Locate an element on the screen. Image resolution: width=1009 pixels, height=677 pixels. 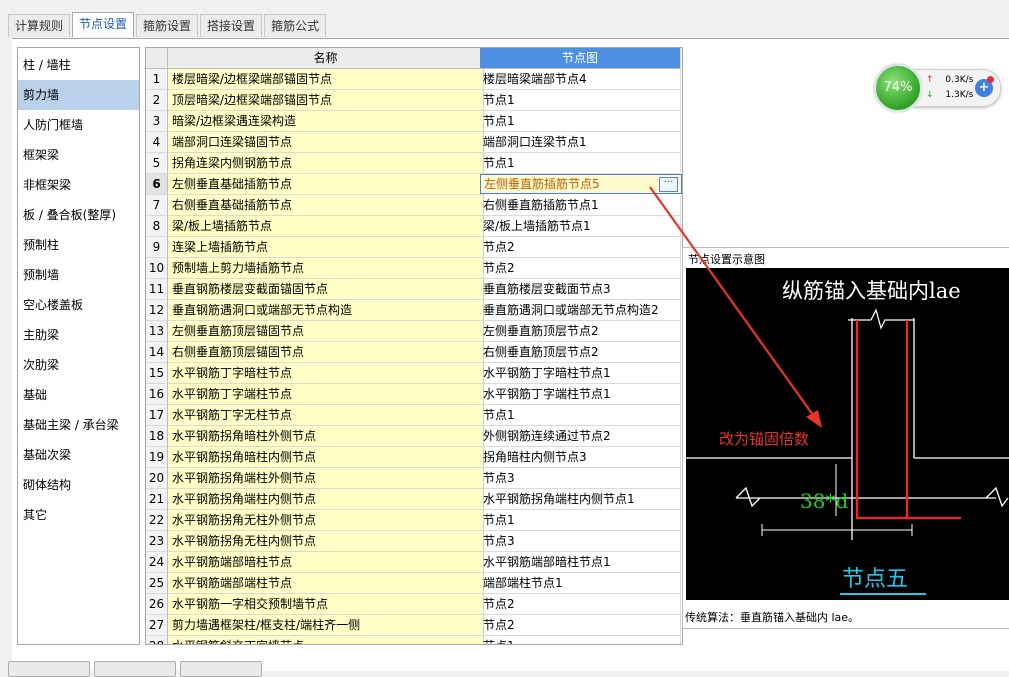
table-row: 11 垂直钢筋楼层变截面锚固节点 垂直筋楼层变截面节点3 is located at coordinates (413, 289).